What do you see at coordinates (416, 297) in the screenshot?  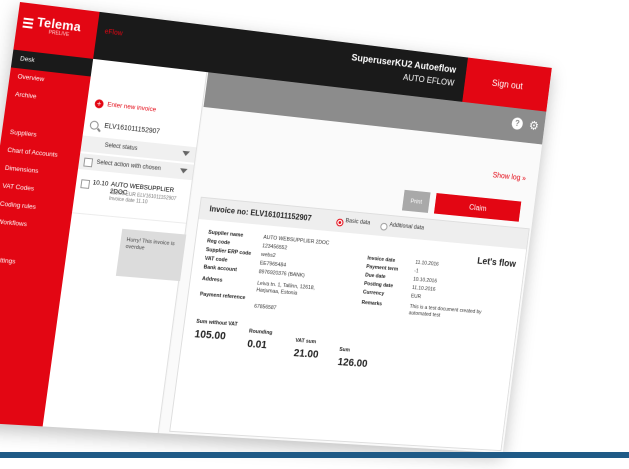 I see `currency-value: EUR` at bounding box center [416, 297].